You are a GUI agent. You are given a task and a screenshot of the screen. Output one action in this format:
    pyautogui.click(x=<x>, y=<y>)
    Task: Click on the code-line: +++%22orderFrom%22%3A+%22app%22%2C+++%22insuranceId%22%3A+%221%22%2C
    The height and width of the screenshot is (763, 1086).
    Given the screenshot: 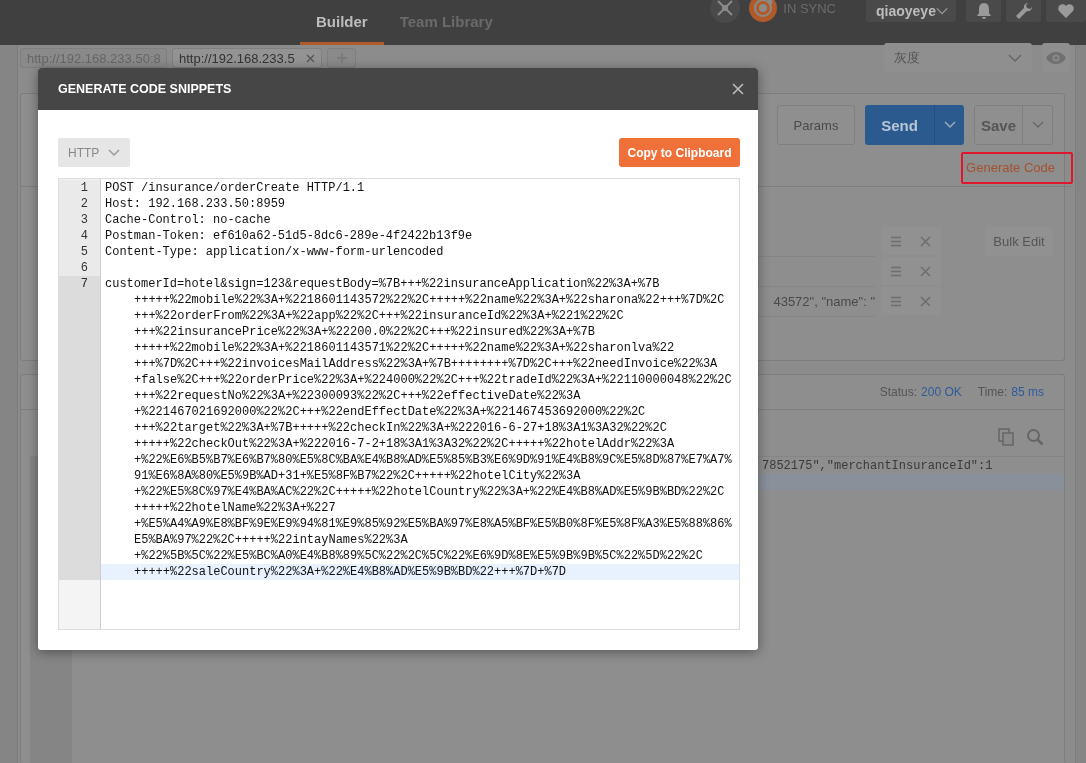 What is the action you would take?
    pyautogui.click(x=379, y=316)
    